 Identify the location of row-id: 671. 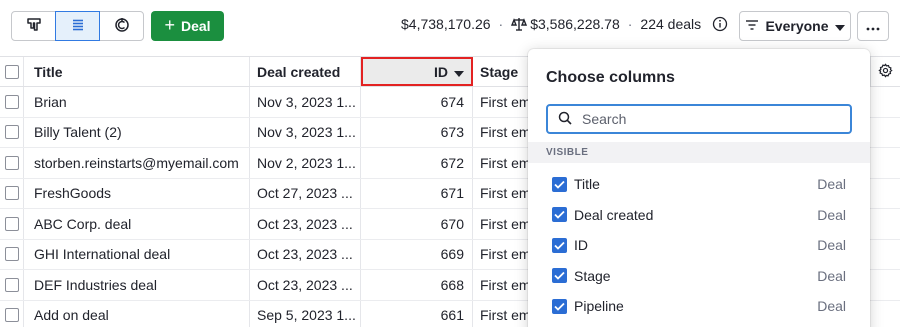
(417, 193).